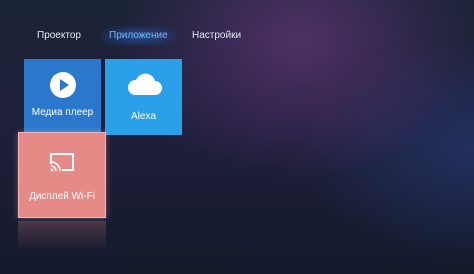 This screenshot has width=474, height=274. I want to click on tile-media-player-label: Медиа плеер, so click(62, 112).